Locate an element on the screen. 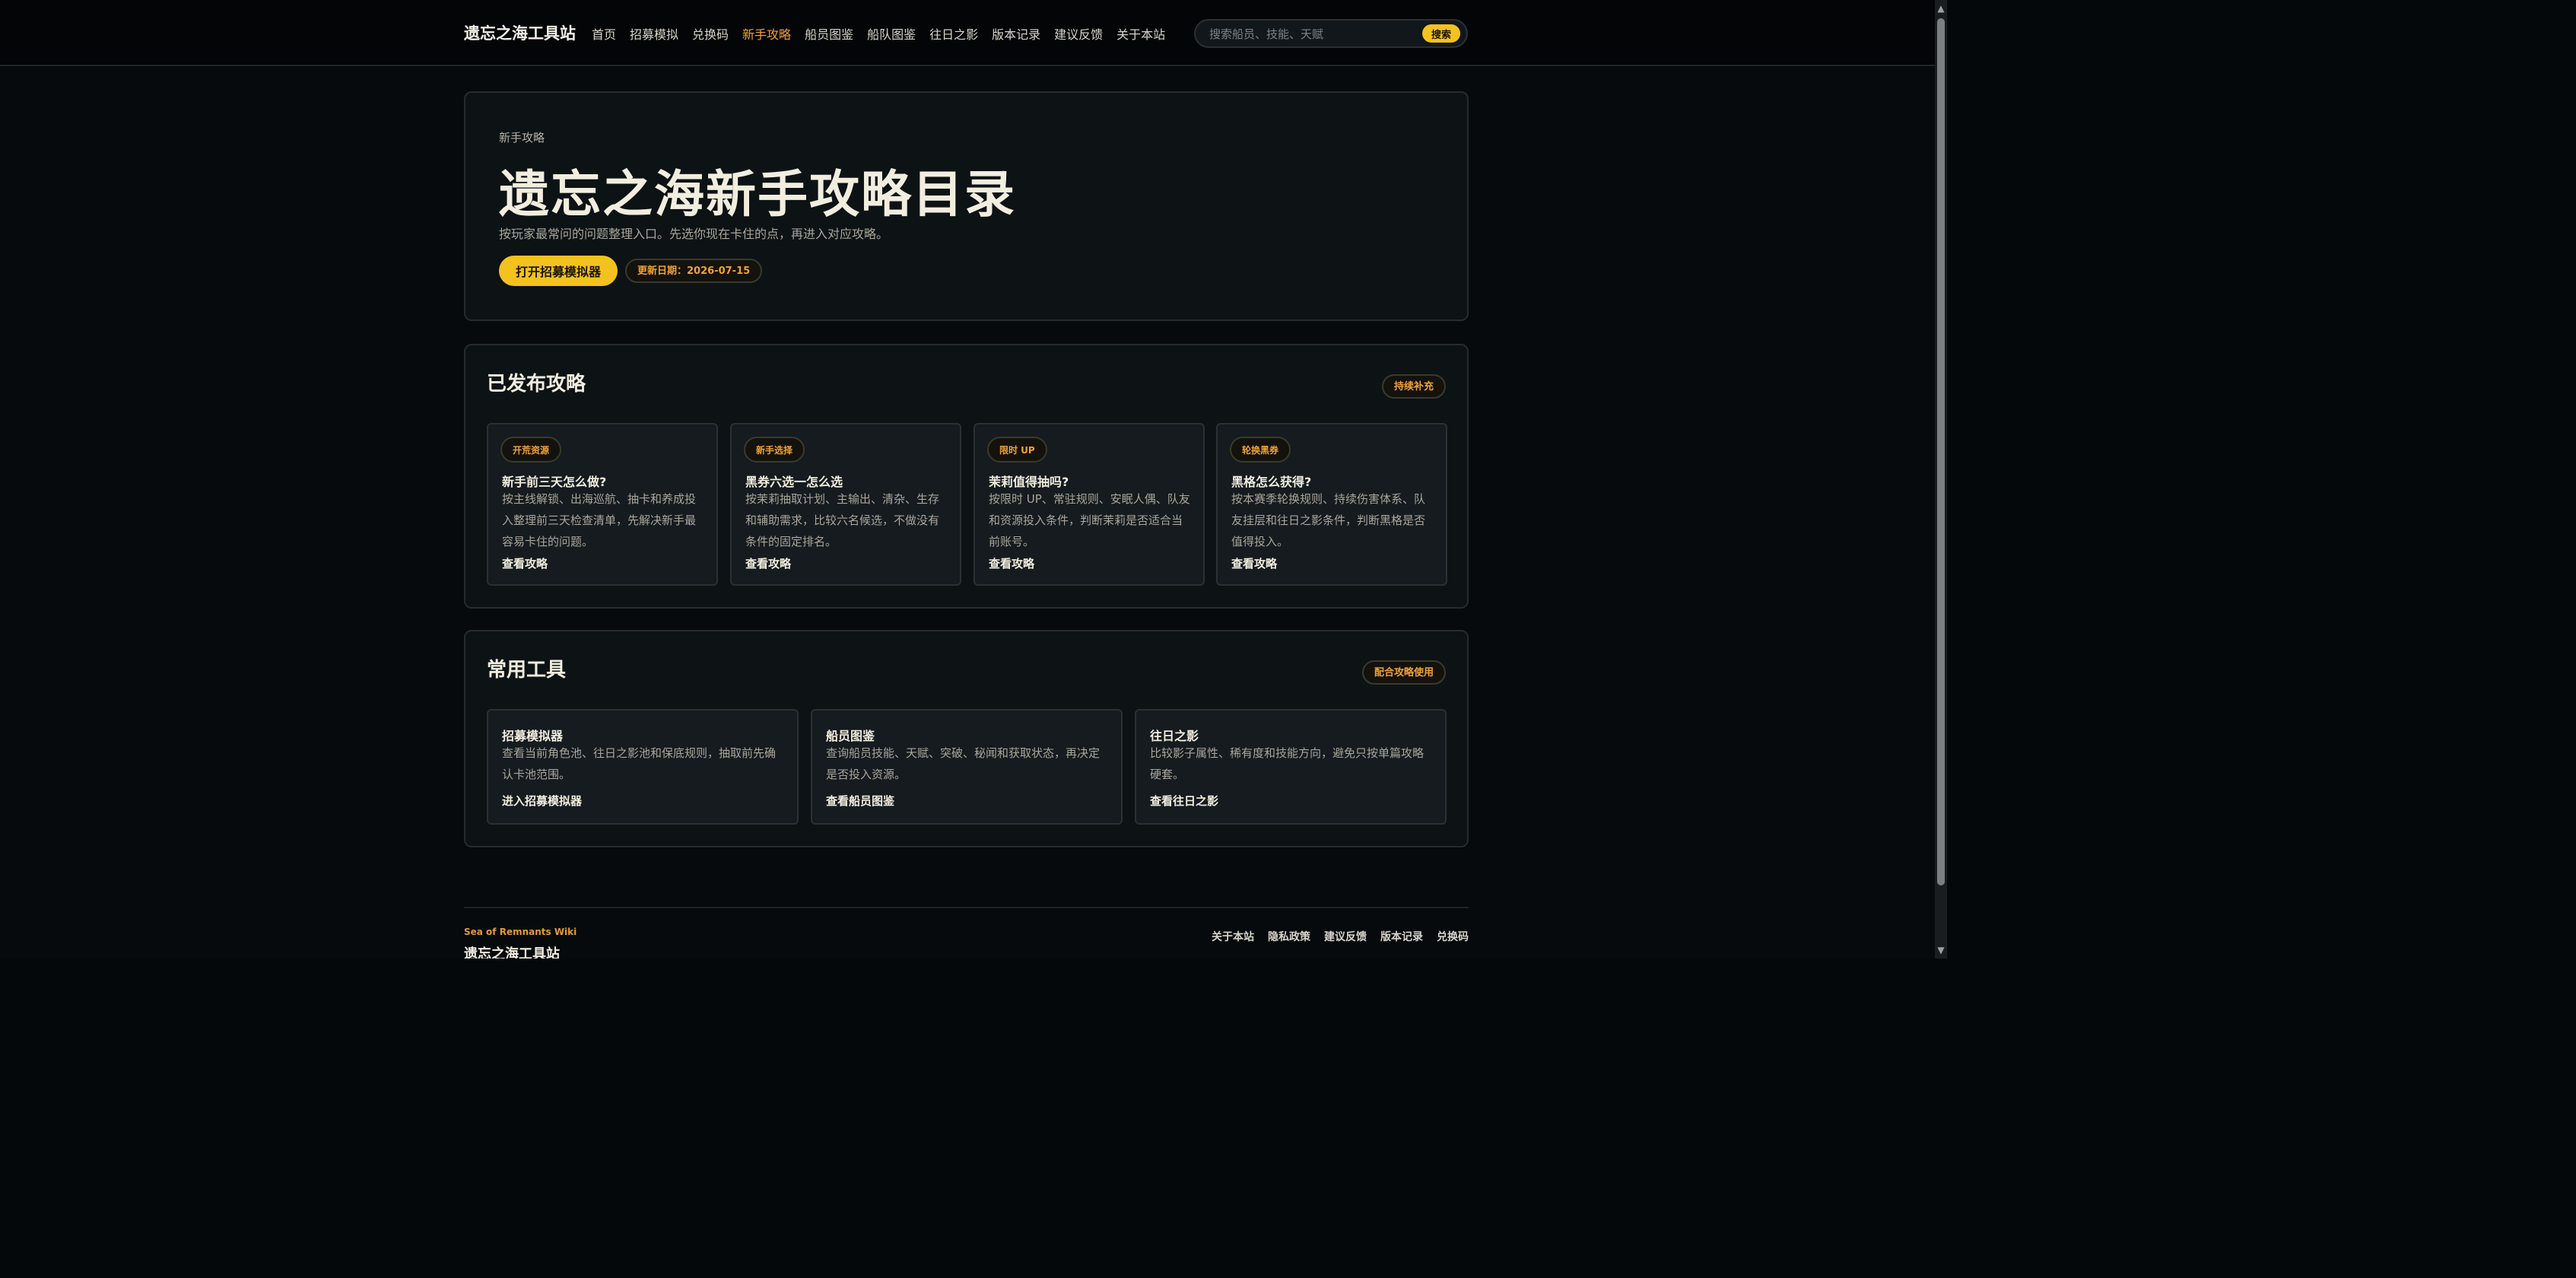 The height and width of the screenshot is (1278, 2576). section-title: 常用工具 is located at coordinates (527, 670).